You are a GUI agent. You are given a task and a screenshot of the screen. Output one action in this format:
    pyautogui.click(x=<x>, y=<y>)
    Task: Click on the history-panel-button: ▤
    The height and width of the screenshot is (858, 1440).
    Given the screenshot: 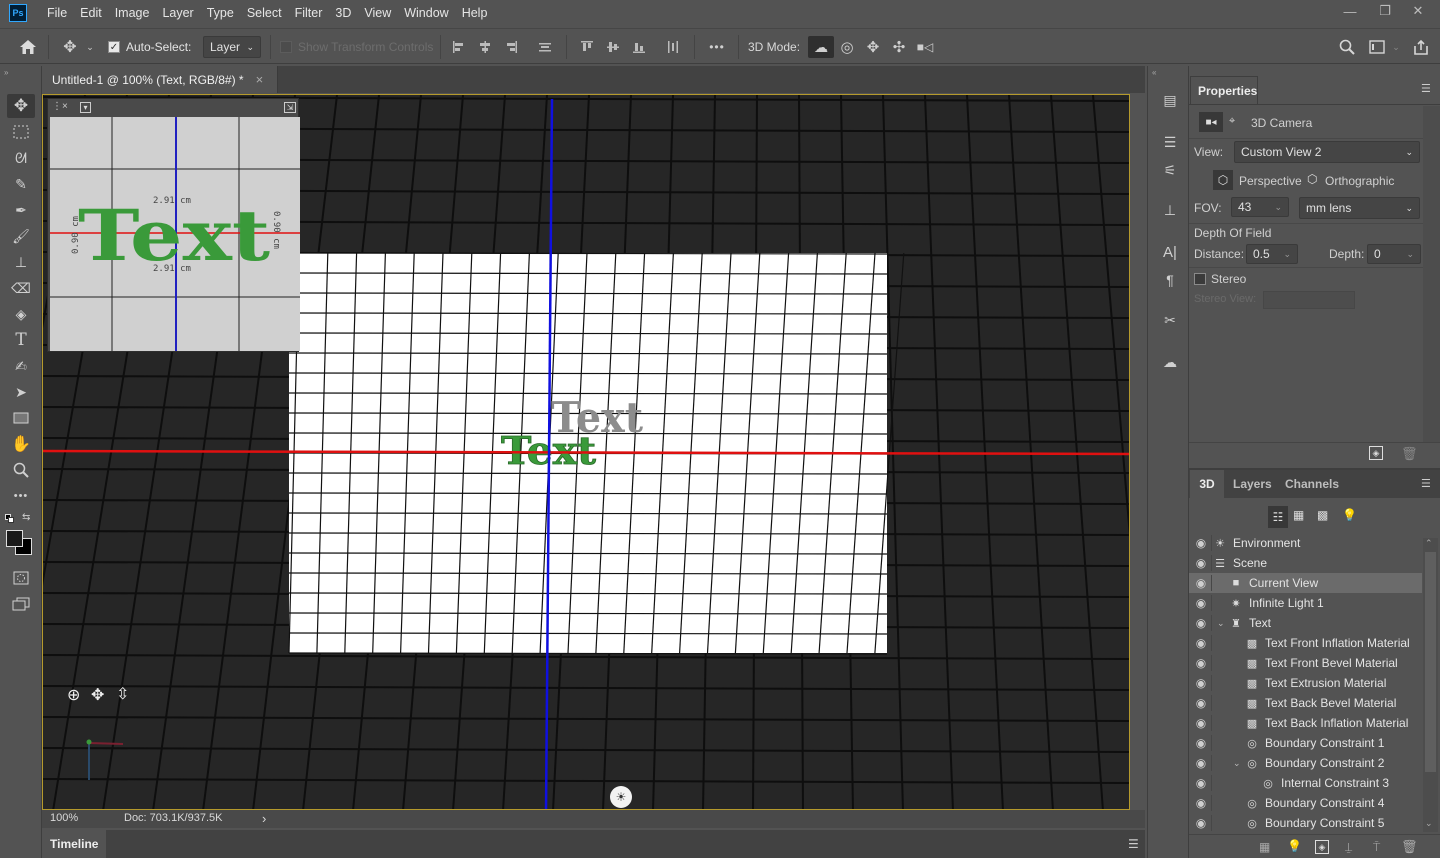 What is the action you would take?
    pyautogui.click(x=1170, y=100)
    